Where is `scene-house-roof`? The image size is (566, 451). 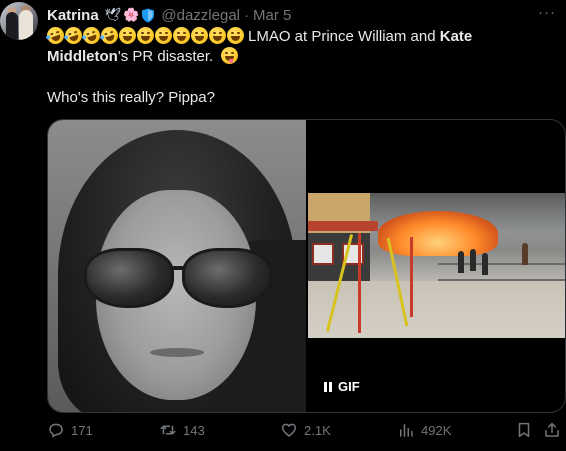
scene-house-roof is located at coordinates (343, 226).